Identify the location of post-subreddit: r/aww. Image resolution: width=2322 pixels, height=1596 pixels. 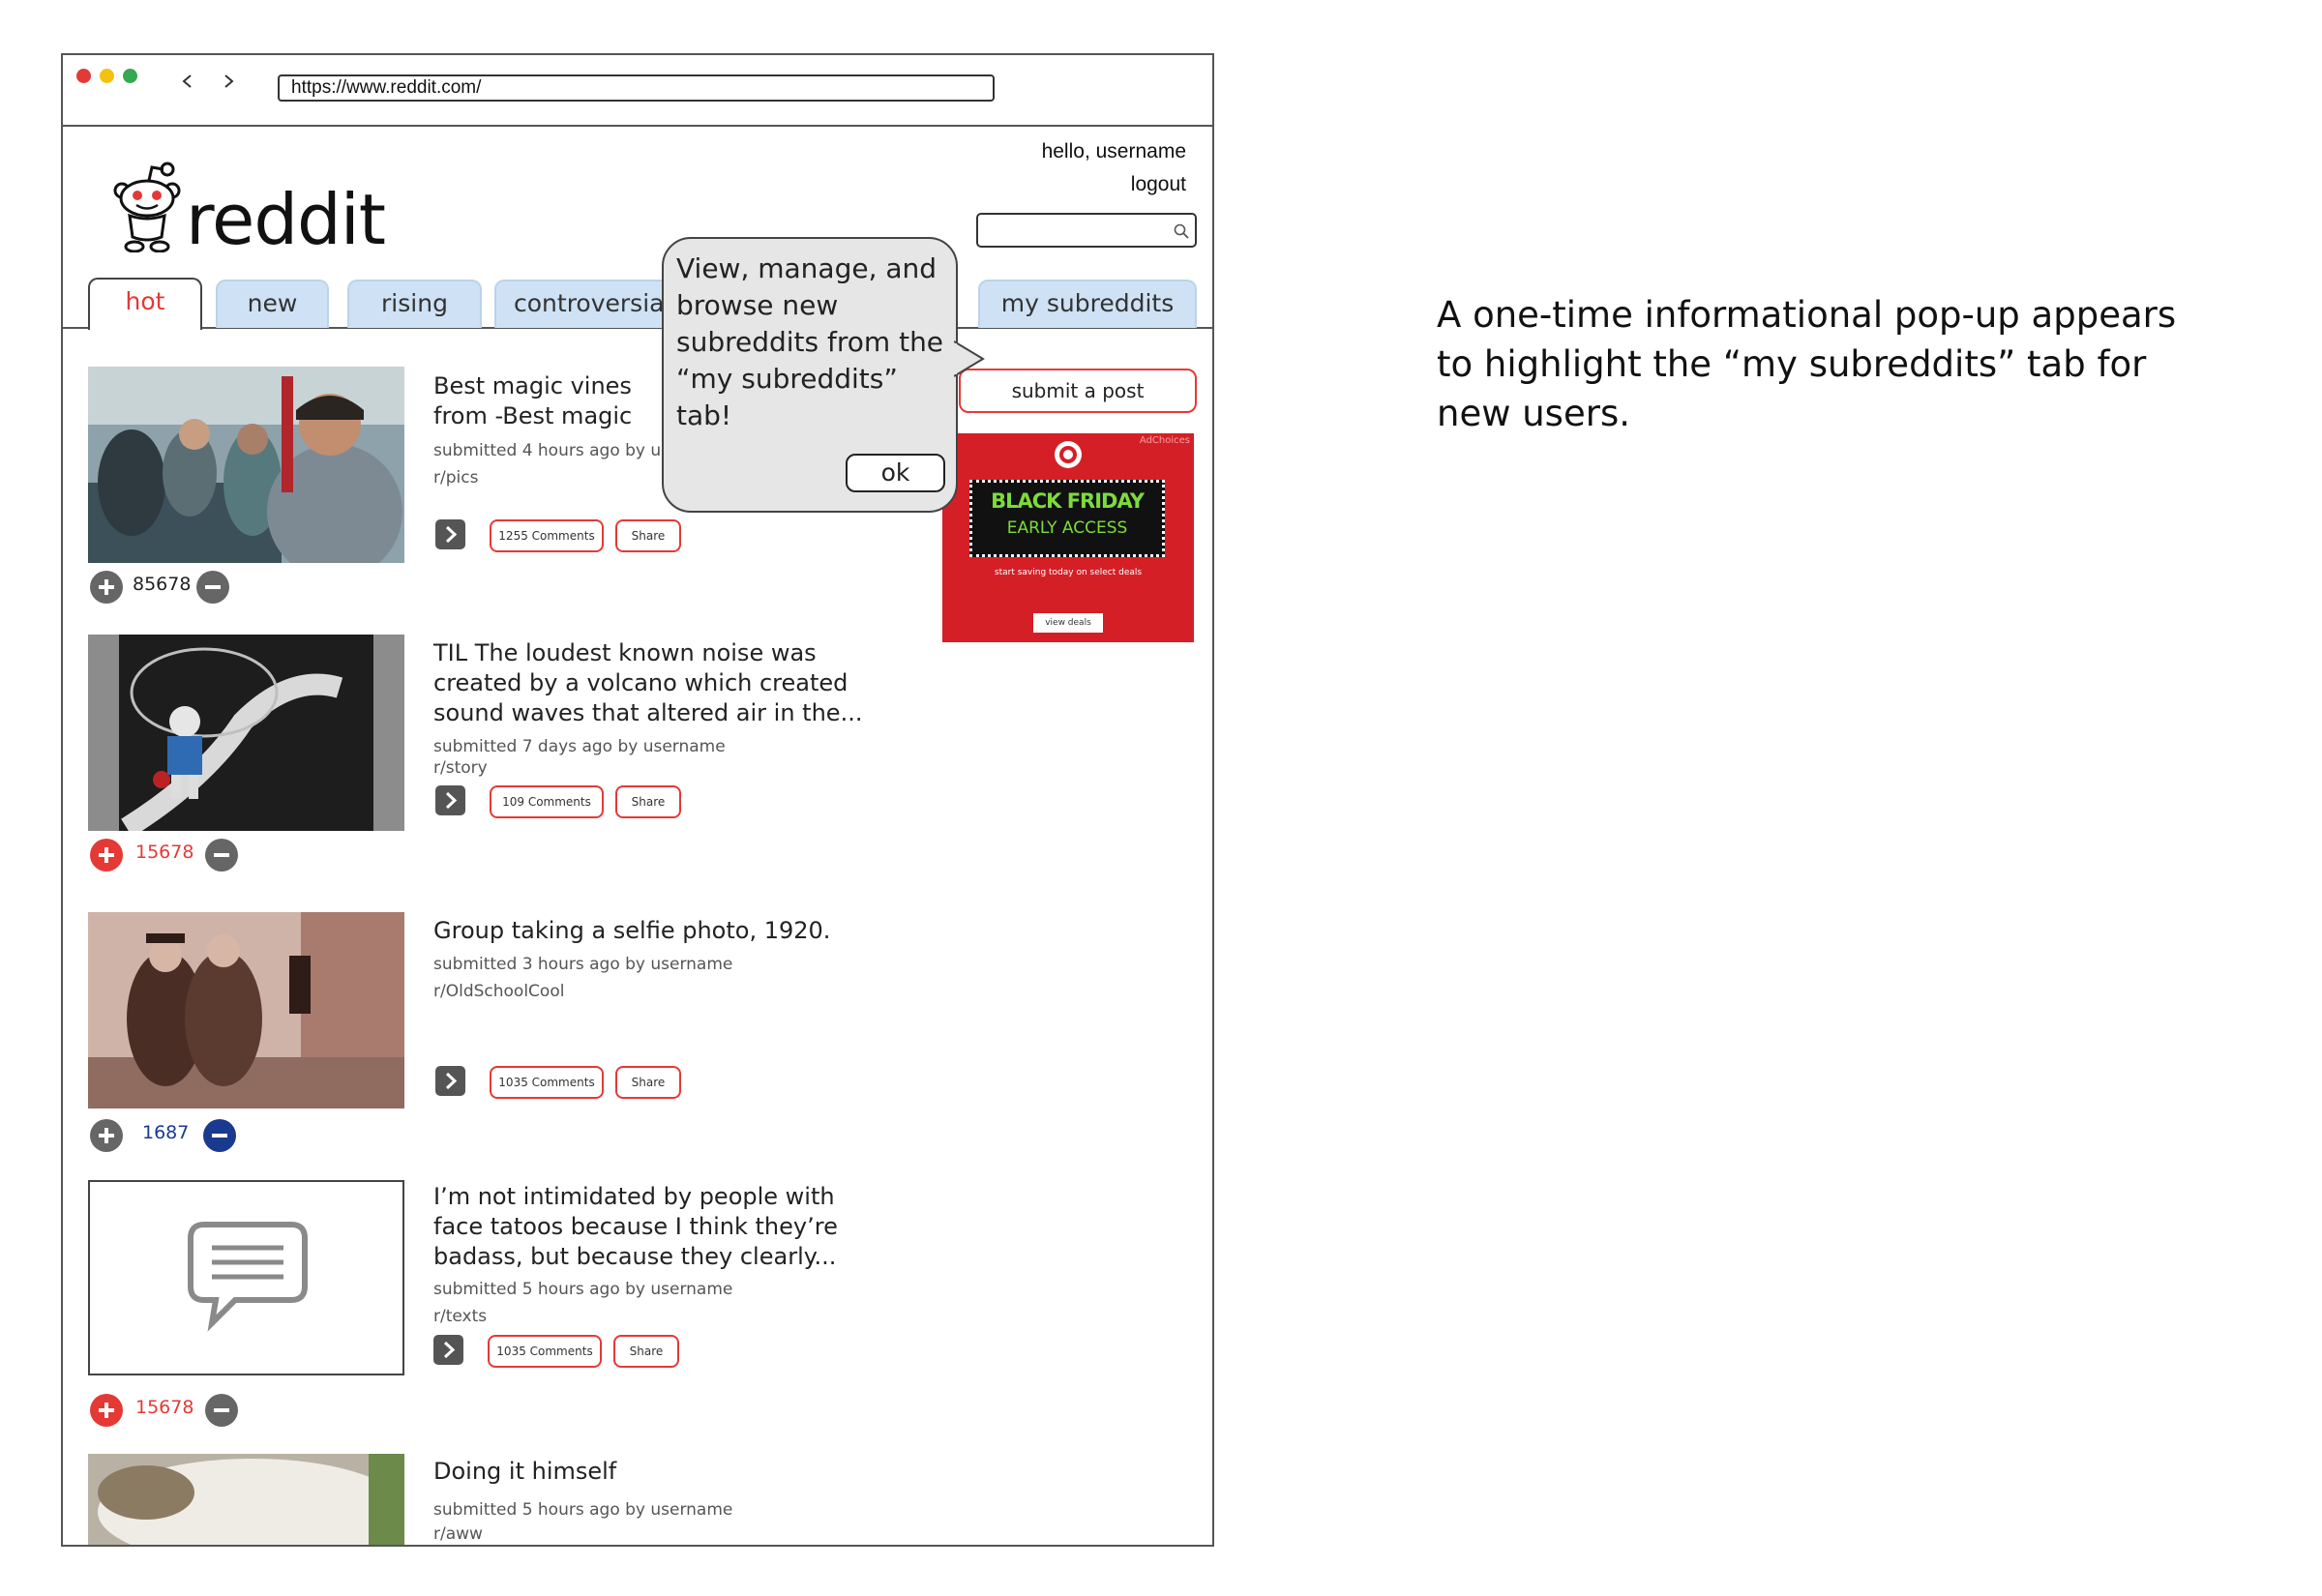
(458, 1533).